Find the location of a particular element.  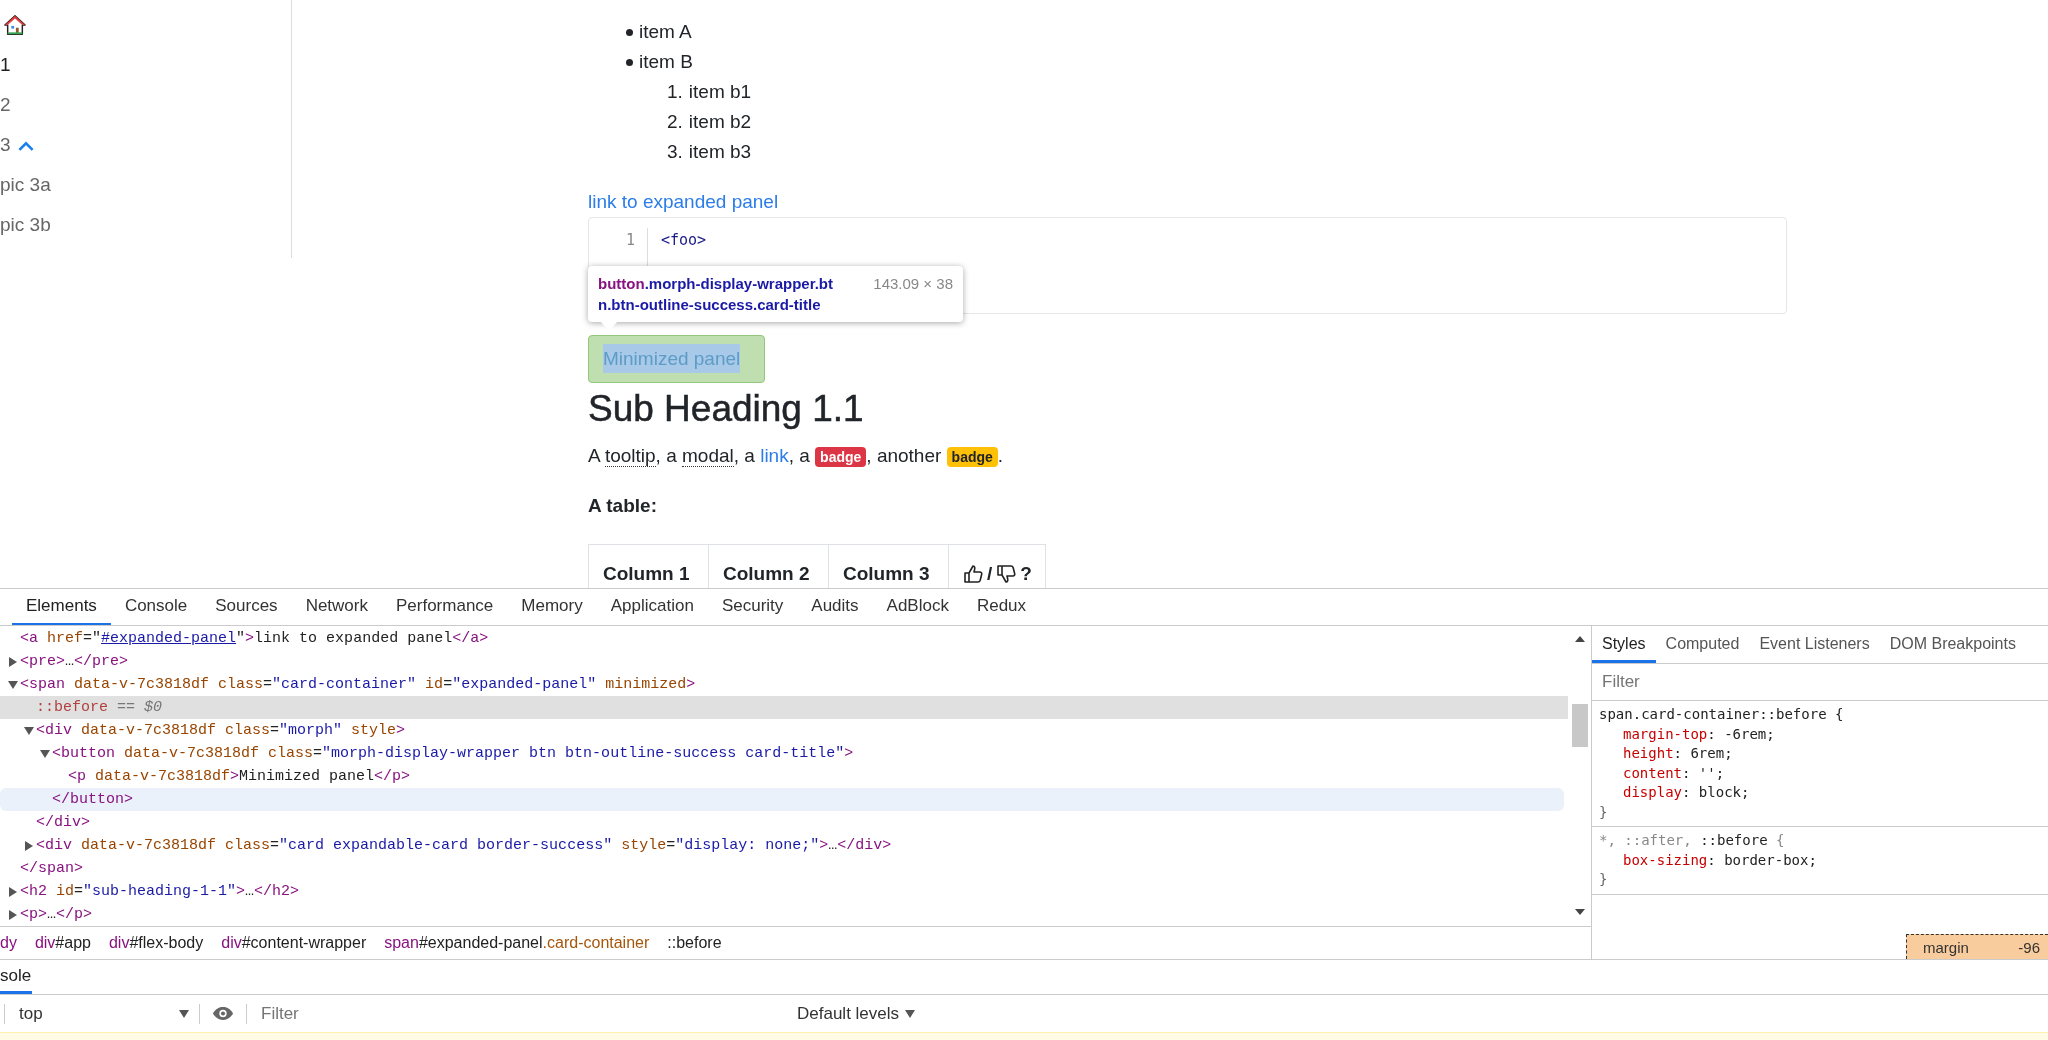

dom-tree-row: <div data-v-7c3818df class="card expandable-card border-success" style="display: none;">…</div> is located at coordinates (784, 845).